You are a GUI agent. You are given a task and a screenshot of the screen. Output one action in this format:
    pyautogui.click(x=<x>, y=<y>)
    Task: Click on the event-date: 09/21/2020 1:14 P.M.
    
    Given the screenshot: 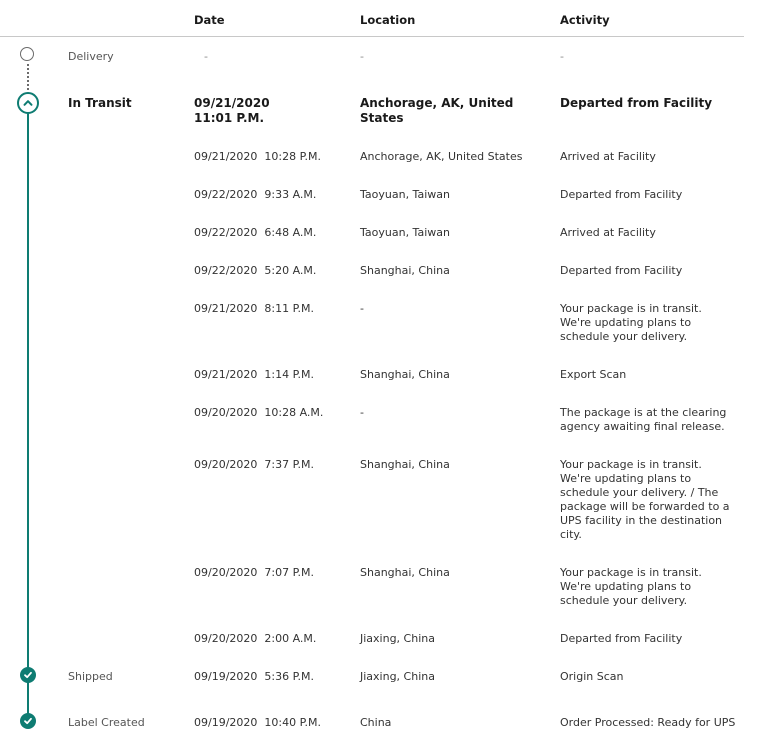 What is the action you would take?
    pyautogui.click(x=254, y=374)
    